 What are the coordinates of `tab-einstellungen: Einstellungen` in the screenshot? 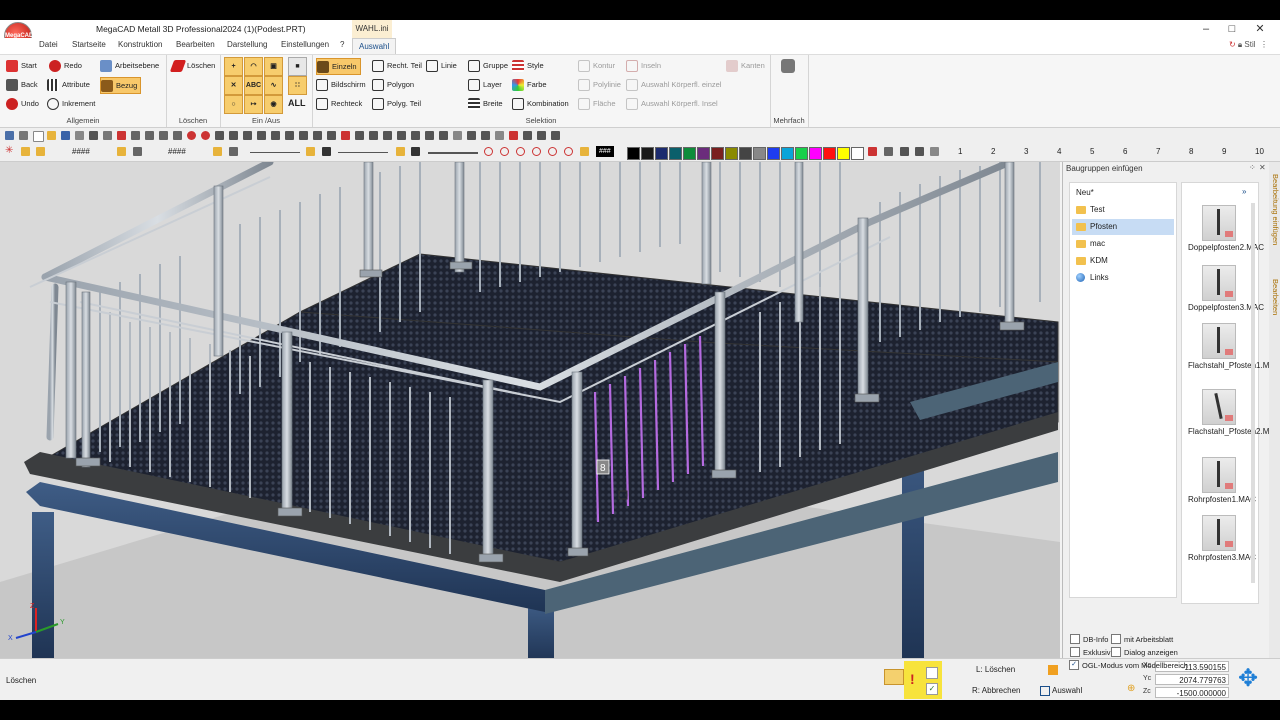 It's located at (305, 44).